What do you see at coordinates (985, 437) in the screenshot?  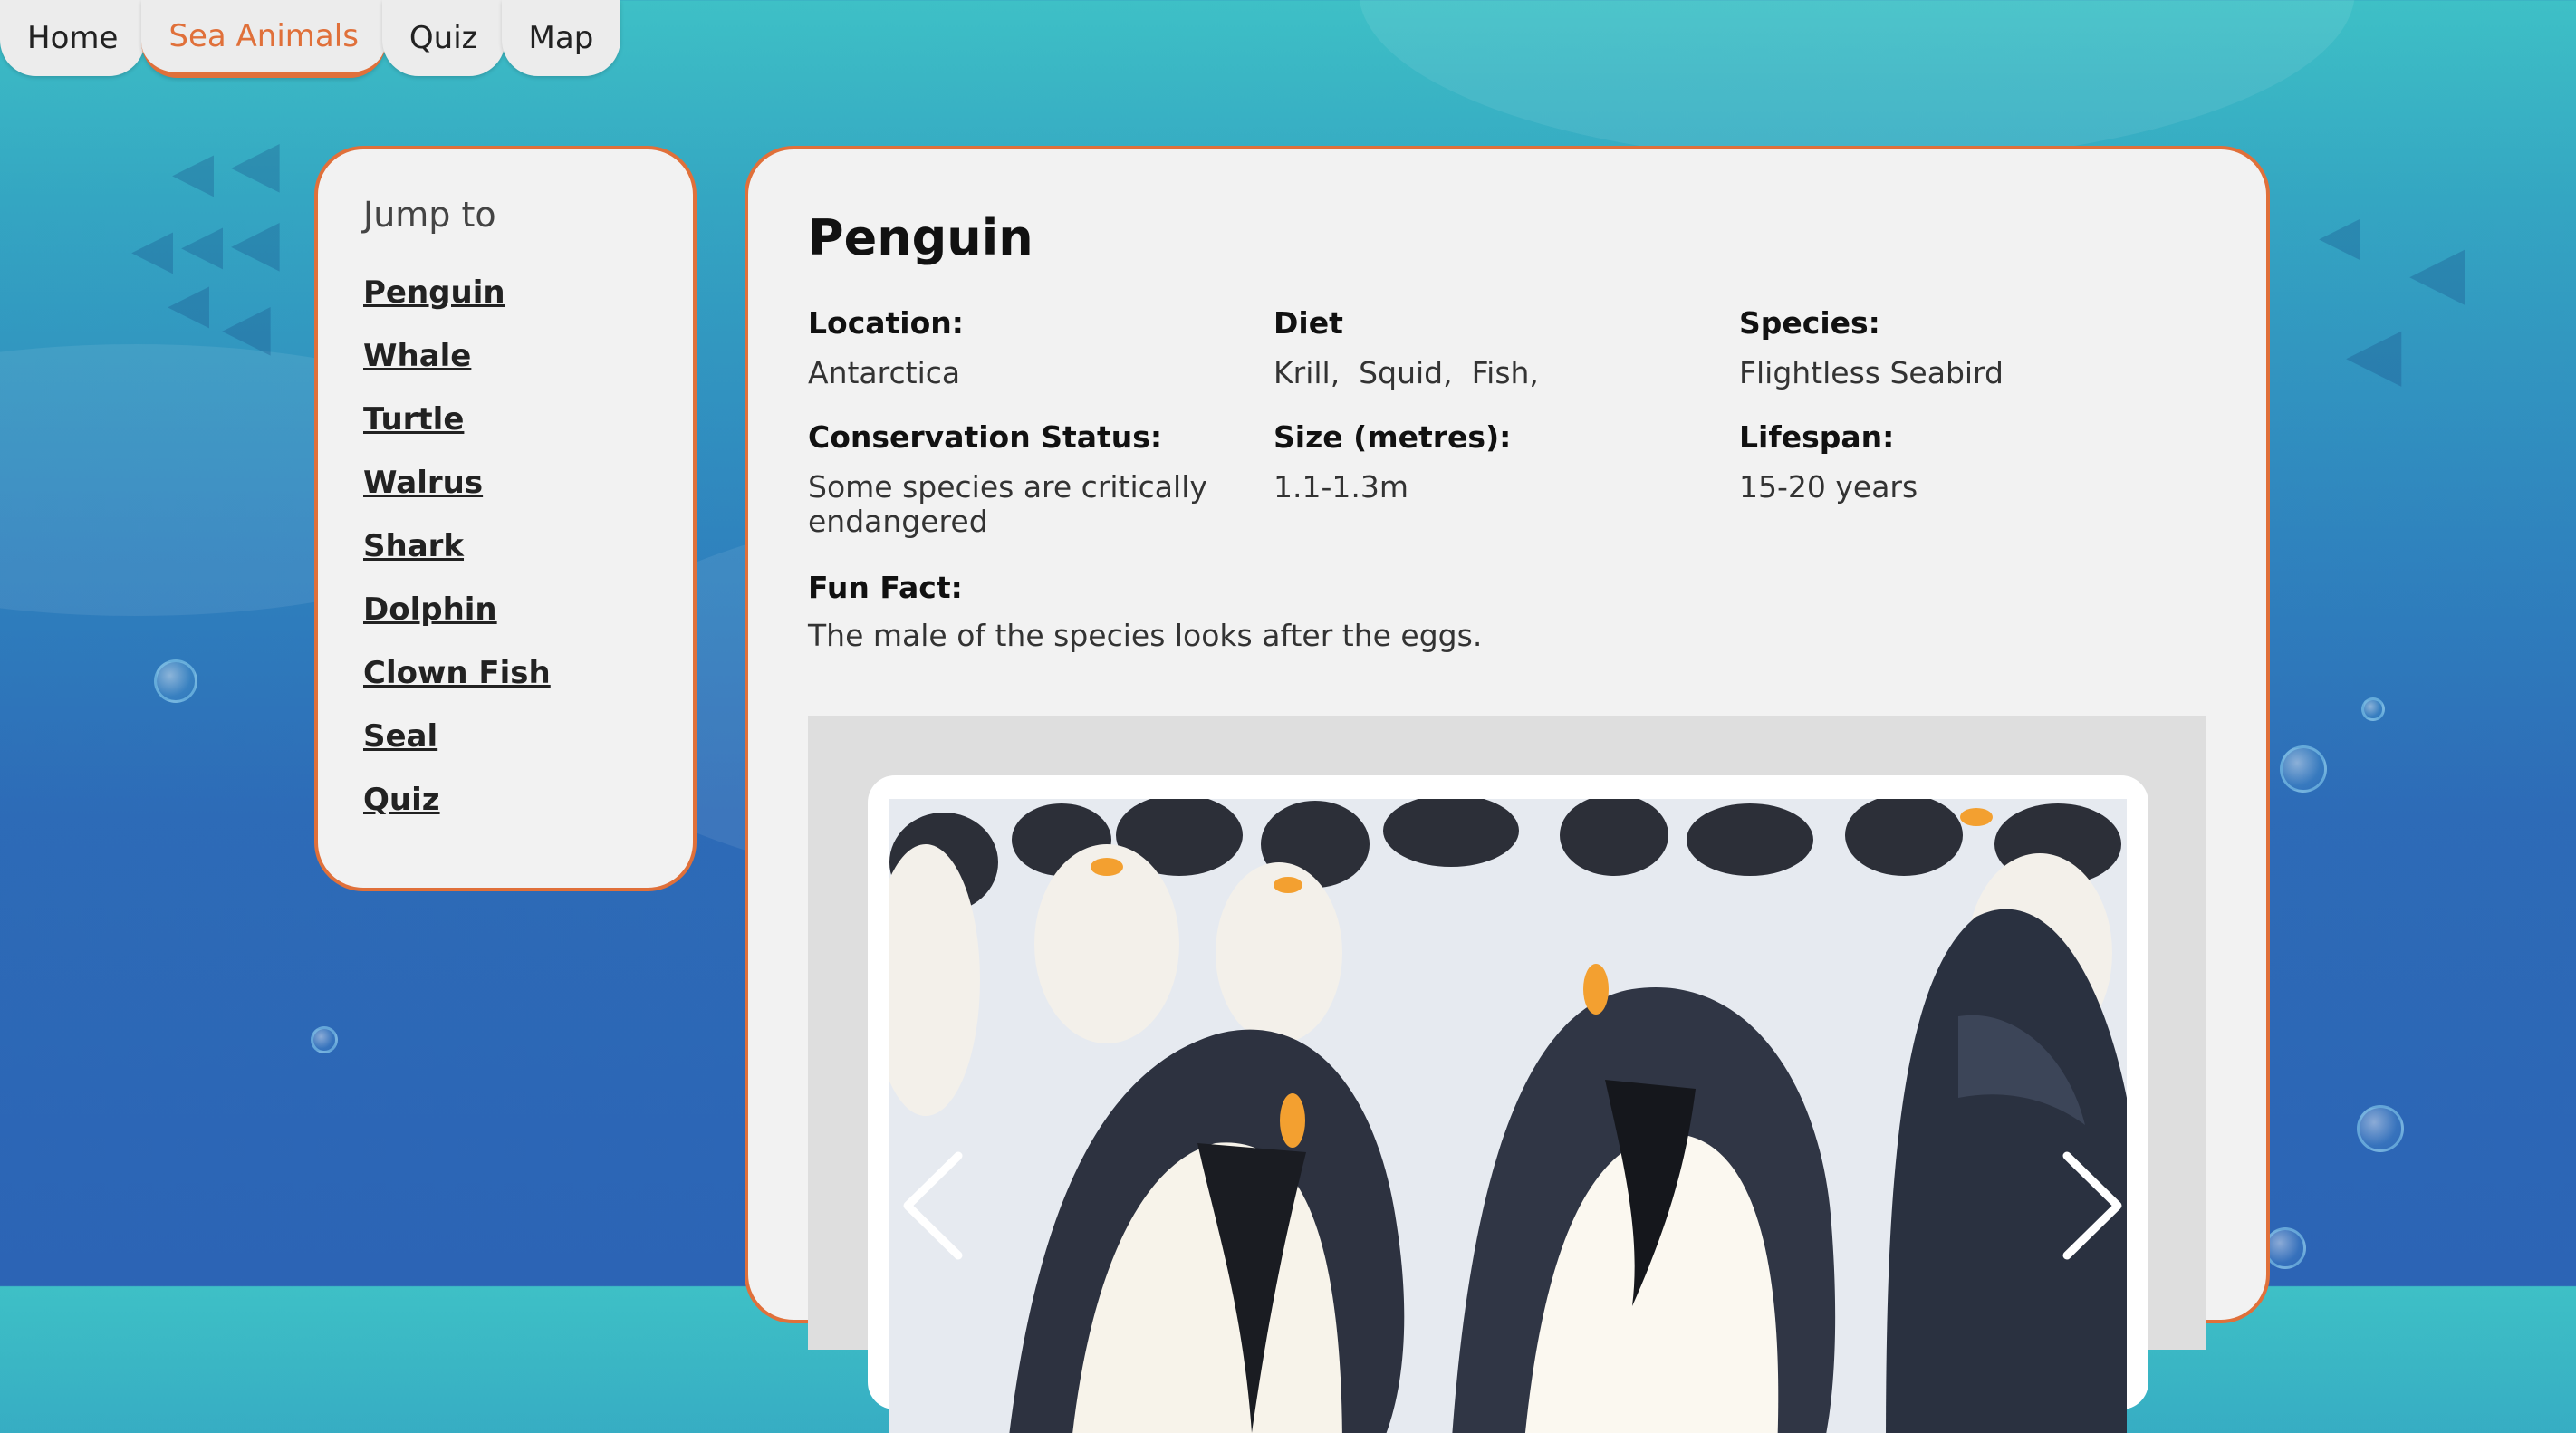 I see `conservation-label: Conservation Status:` at bounding box center [985, 437].